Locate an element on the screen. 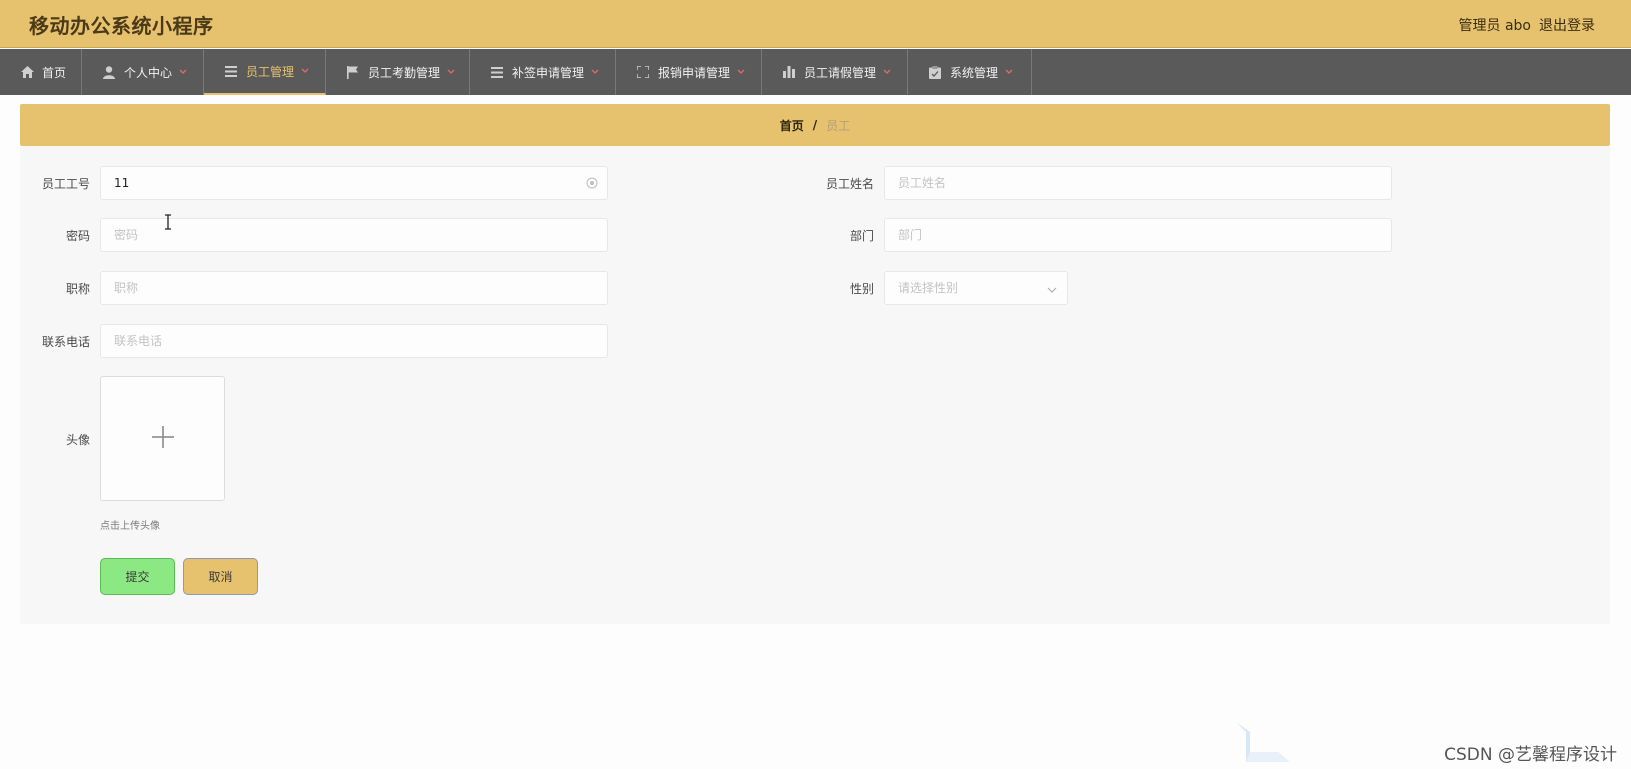 The image size is (1631, 769). department-field is located at coordinates (1138, 235).